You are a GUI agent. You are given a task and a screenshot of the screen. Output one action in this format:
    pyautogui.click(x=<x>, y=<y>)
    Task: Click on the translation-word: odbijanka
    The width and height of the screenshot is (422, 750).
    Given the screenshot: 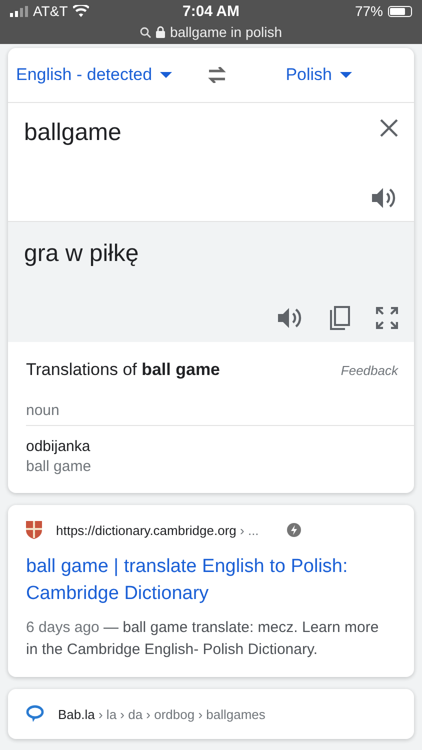 What is the action you would take?
    pyautogui.click(x=59, y=446)
    